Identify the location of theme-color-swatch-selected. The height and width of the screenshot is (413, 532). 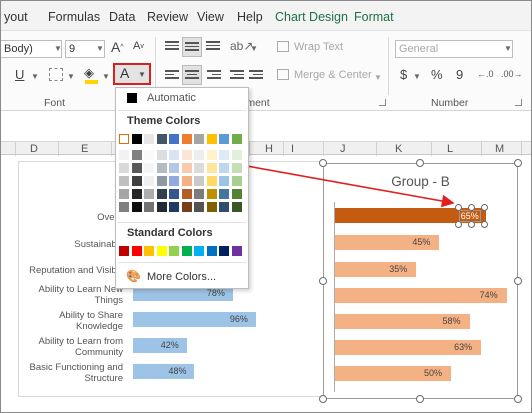
(124, 139).